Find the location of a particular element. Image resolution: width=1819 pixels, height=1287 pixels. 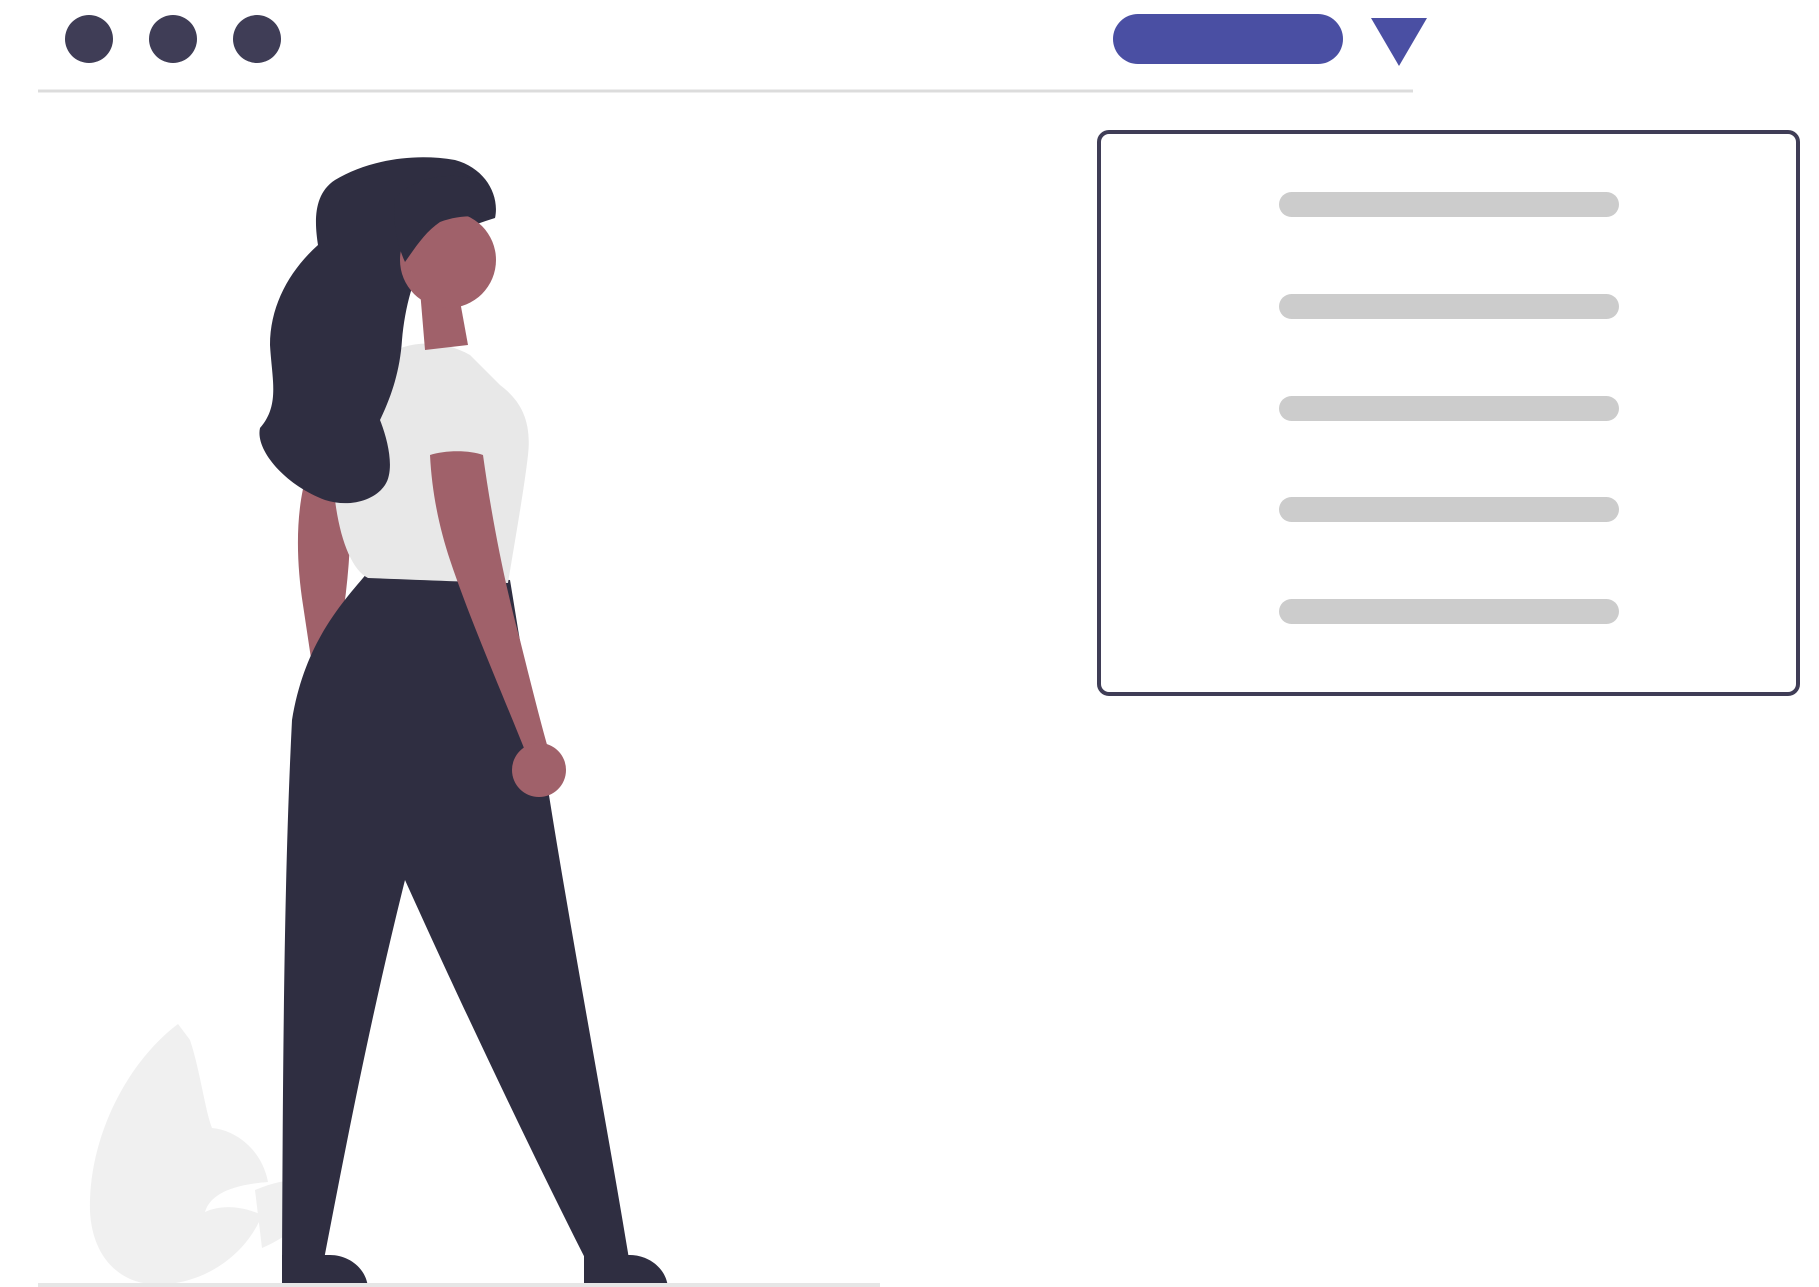

front-shoe is located at coordinates (626, 1271).